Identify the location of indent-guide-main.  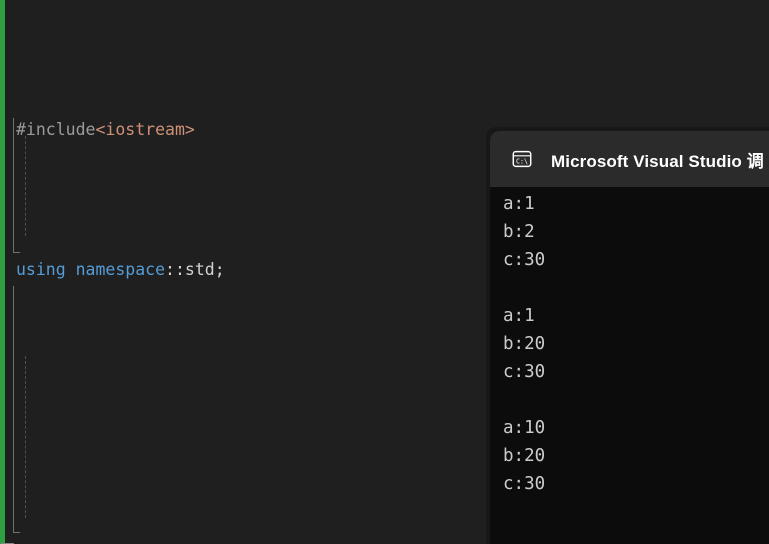
(25, 437).